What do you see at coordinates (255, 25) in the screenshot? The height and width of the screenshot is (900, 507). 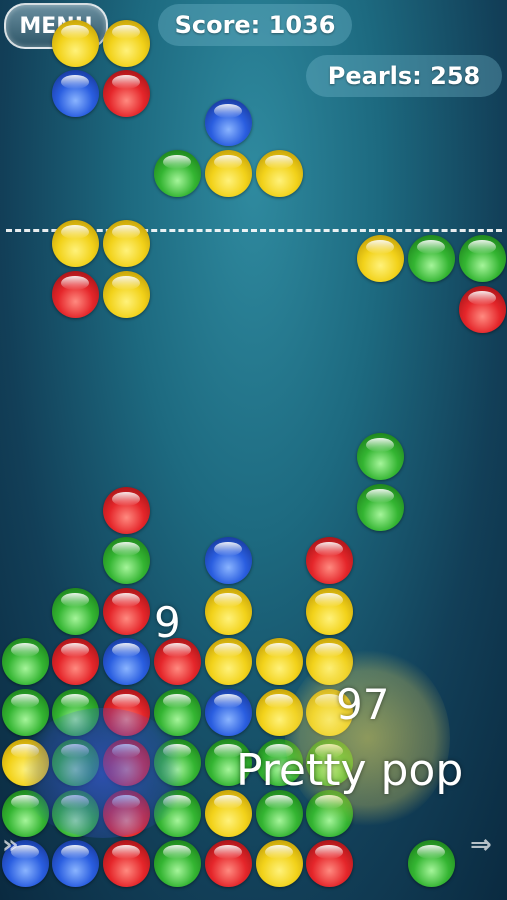 I see `score-display: Score: 1036` at bounding box center [255, 25].